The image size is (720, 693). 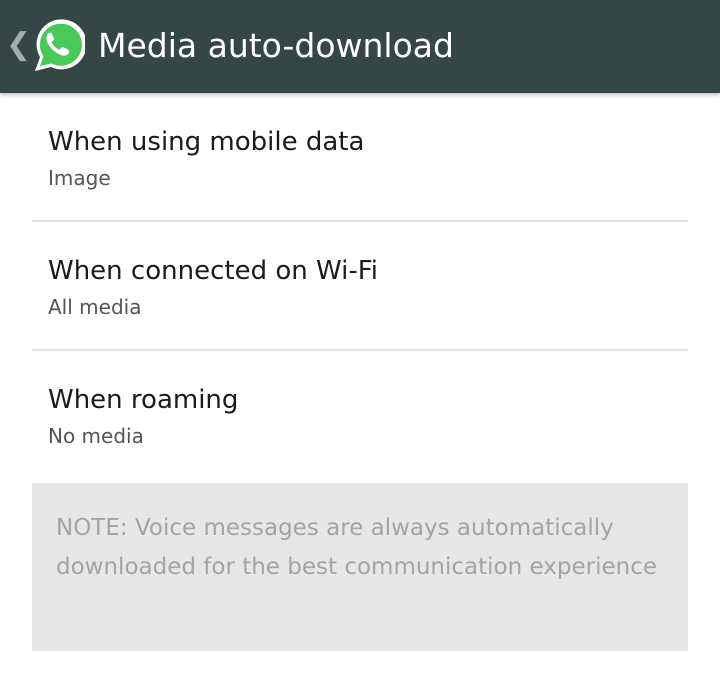 What do you see at coordinates (143, 400) in the screenshot?
I see `setting-title: When roaming` at bounding box center [143, 400].